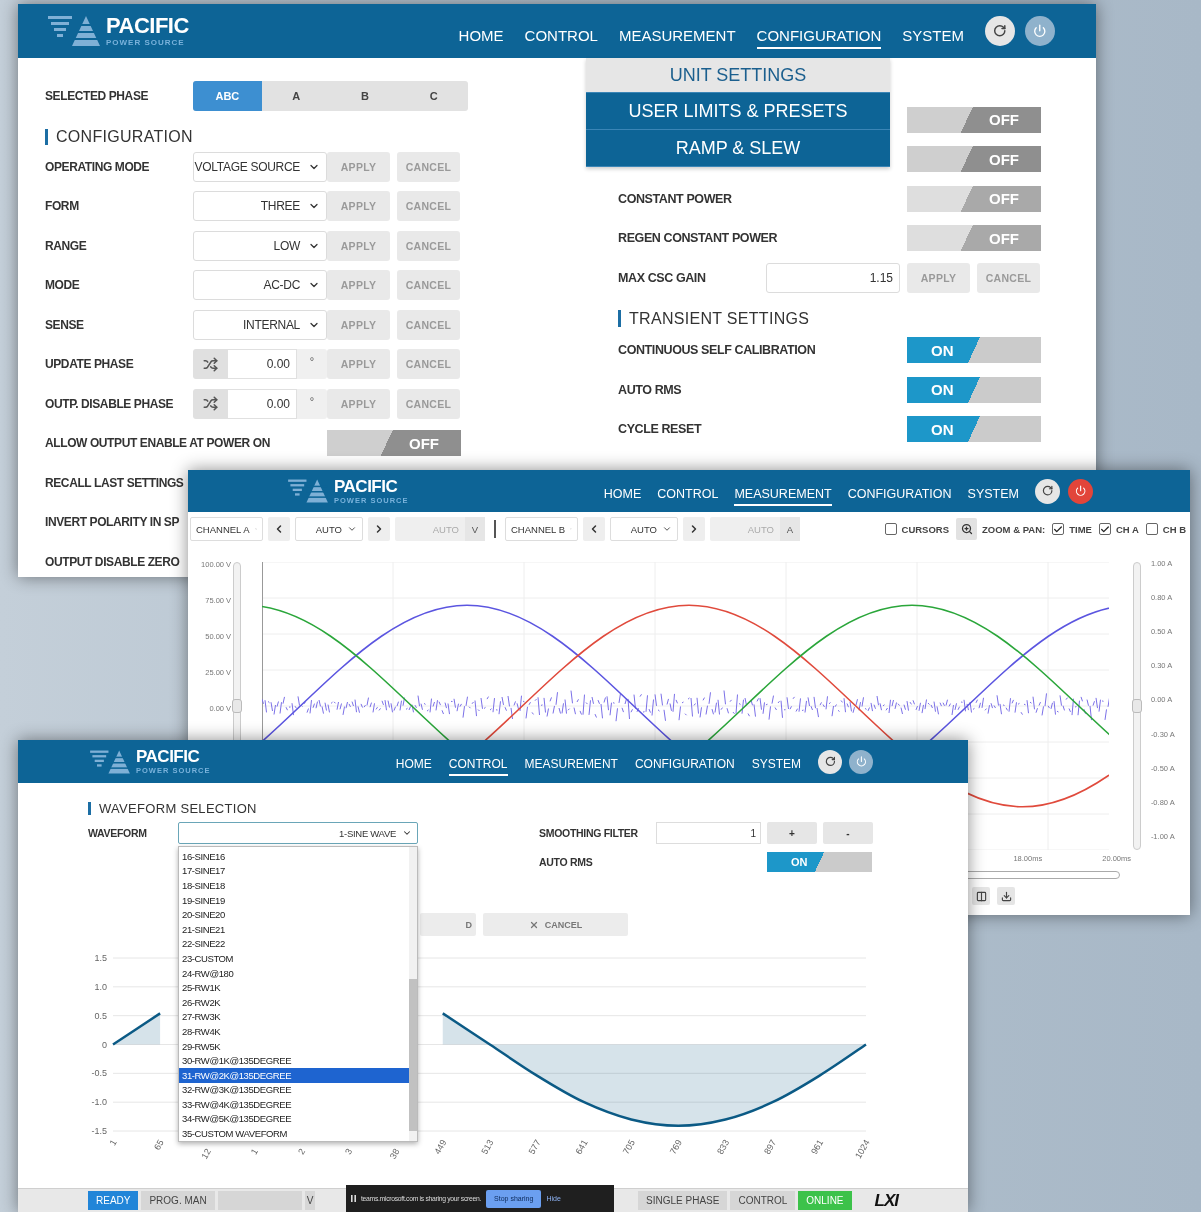 The width and height of the screenshot is (1201, 1212). Describe the element at coordinates (294, 929) in the screenshot. I see `dropdown-option: 21-SINE21` at that location.